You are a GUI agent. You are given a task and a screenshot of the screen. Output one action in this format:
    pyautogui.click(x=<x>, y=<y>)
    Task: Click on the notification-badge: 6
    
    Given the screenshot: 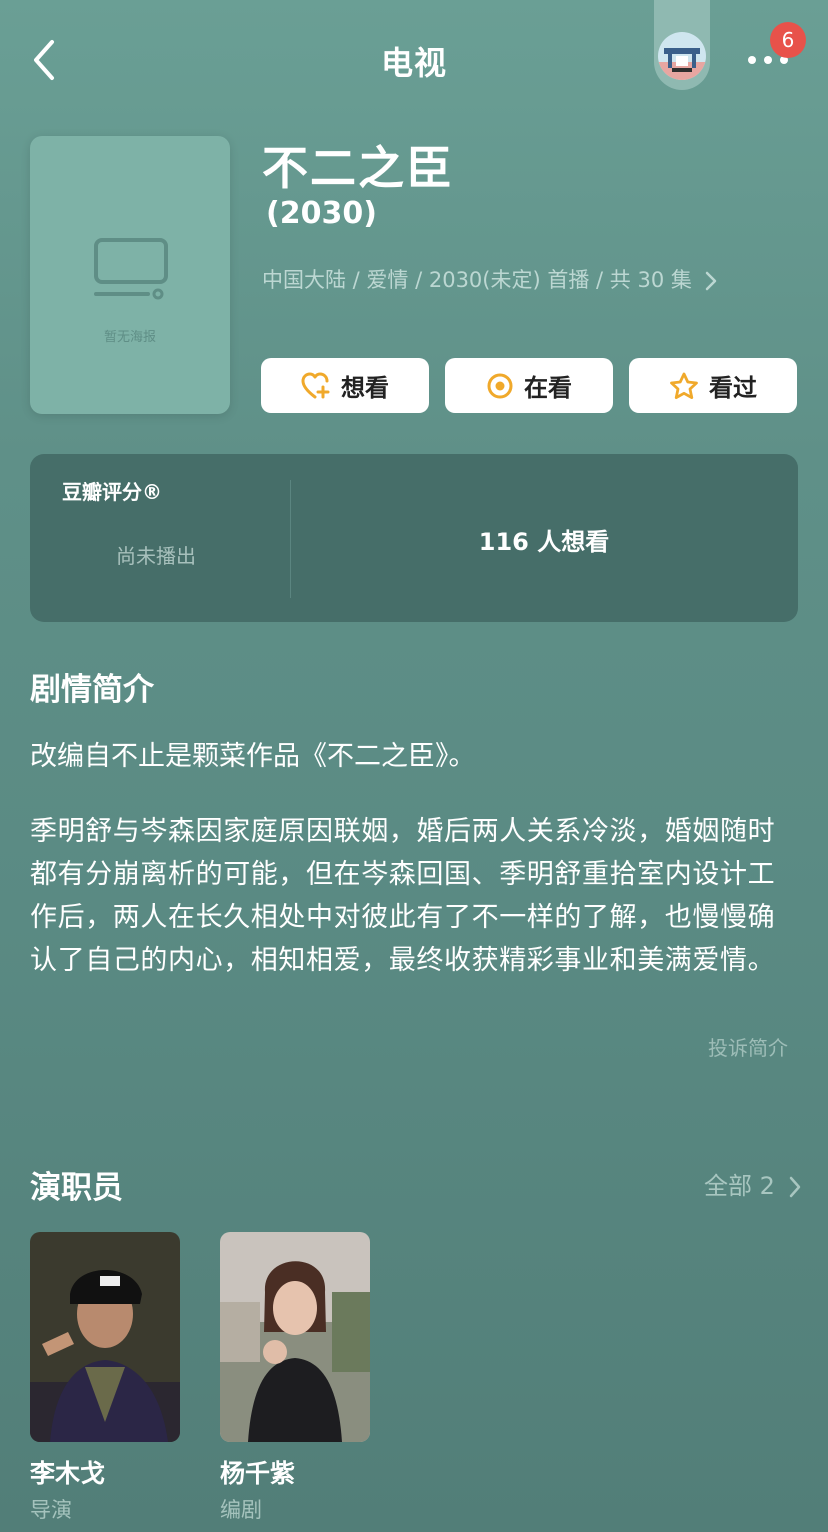 What is the action you would take?
    pyautogui.click(x=788, y=40)
    